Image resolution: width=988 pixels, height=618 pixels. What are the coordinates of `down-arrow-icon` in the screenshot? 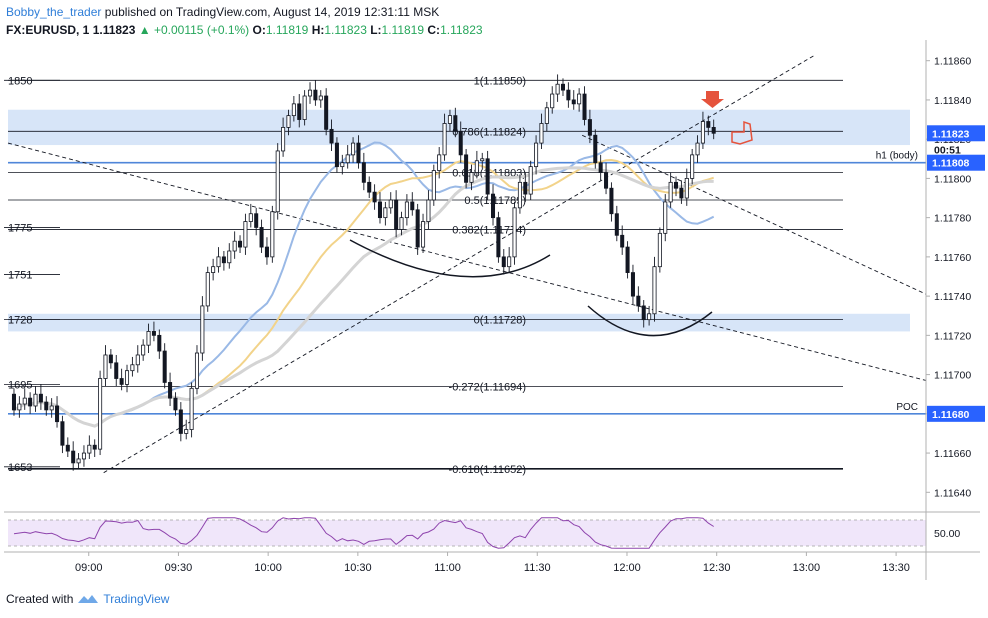 It's located at (712, 99).